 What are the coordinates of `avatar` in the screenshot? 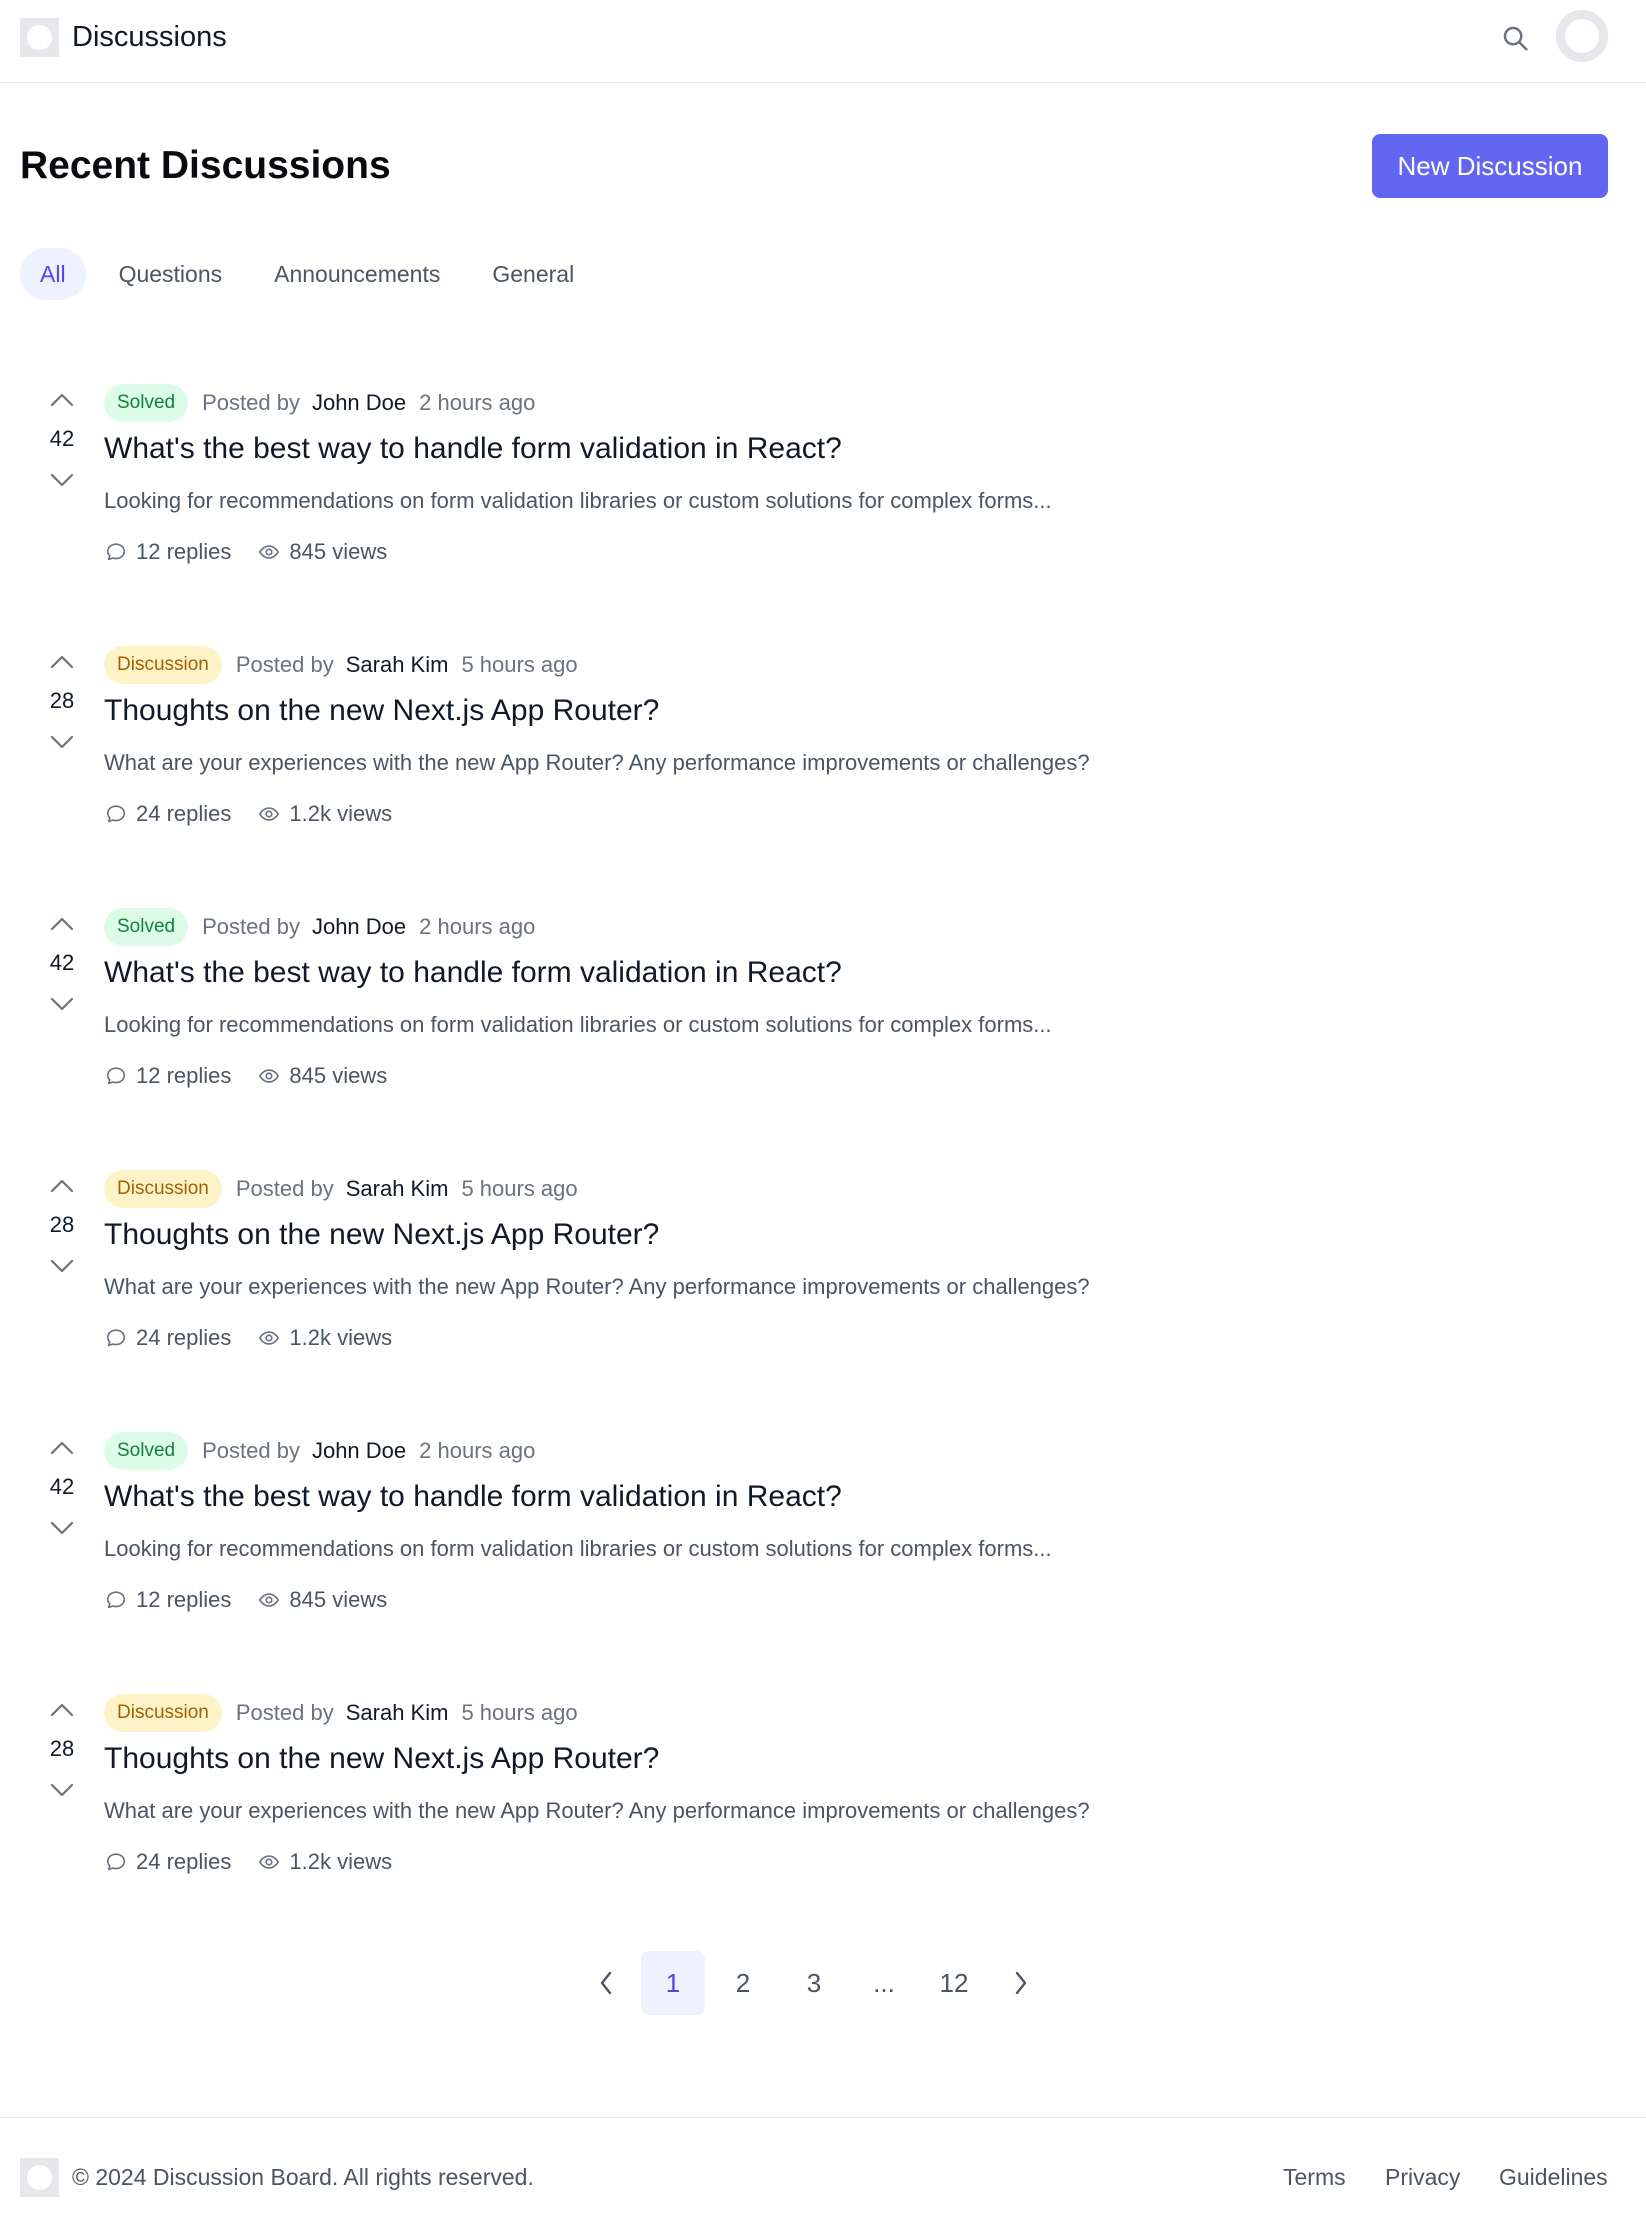 It's located at (1582, 36).